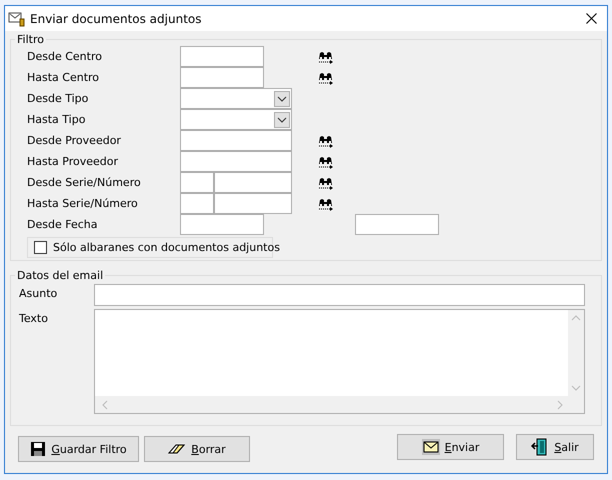 This screenshot has width=612, height=480. I want to click on envelope-icon, so click(431, 447).